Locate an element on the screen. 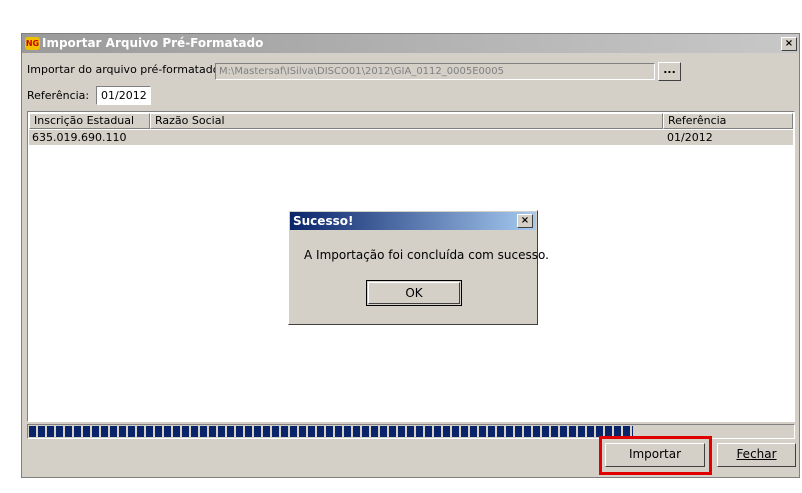 The height and width of the screenshot is (493, 802). close-button-label: Fechar is located at coordinates (756, 454).